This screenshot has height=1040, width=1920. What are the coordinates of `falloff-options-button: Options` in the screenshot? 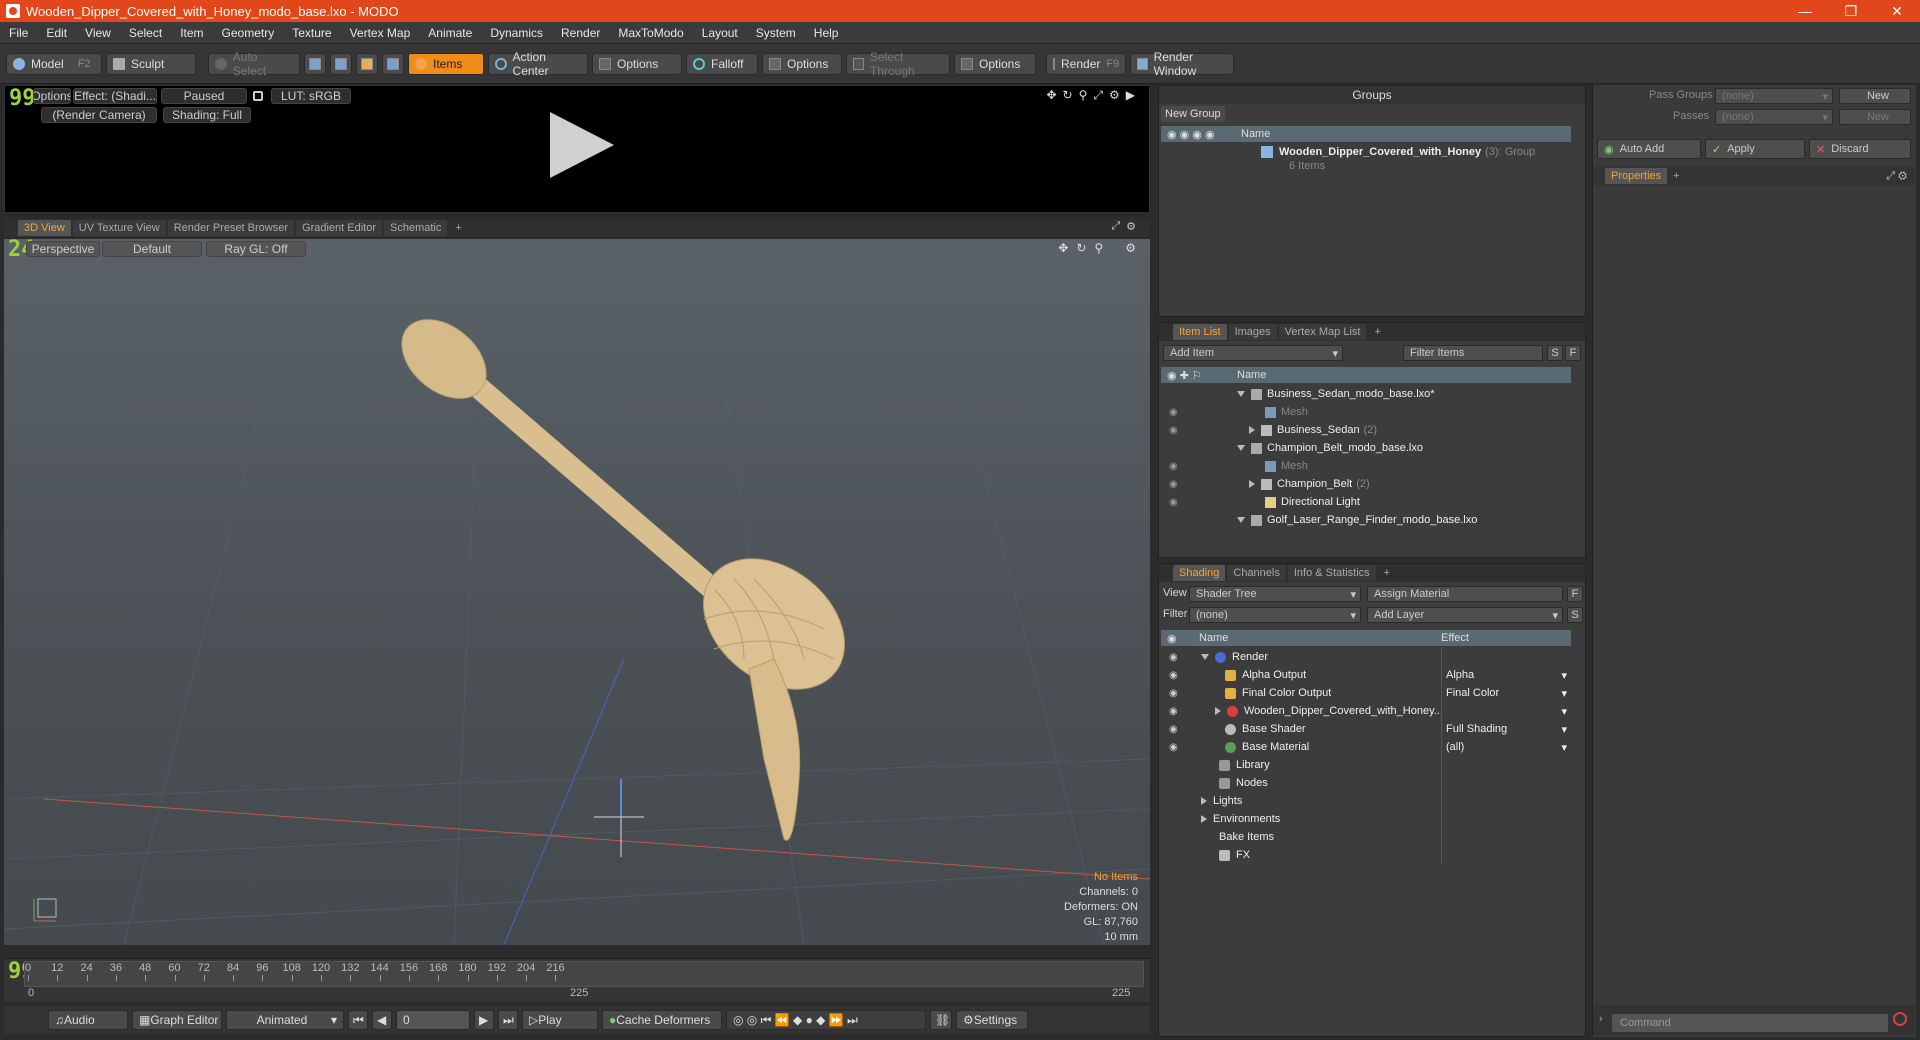 It's located at (802, 63).